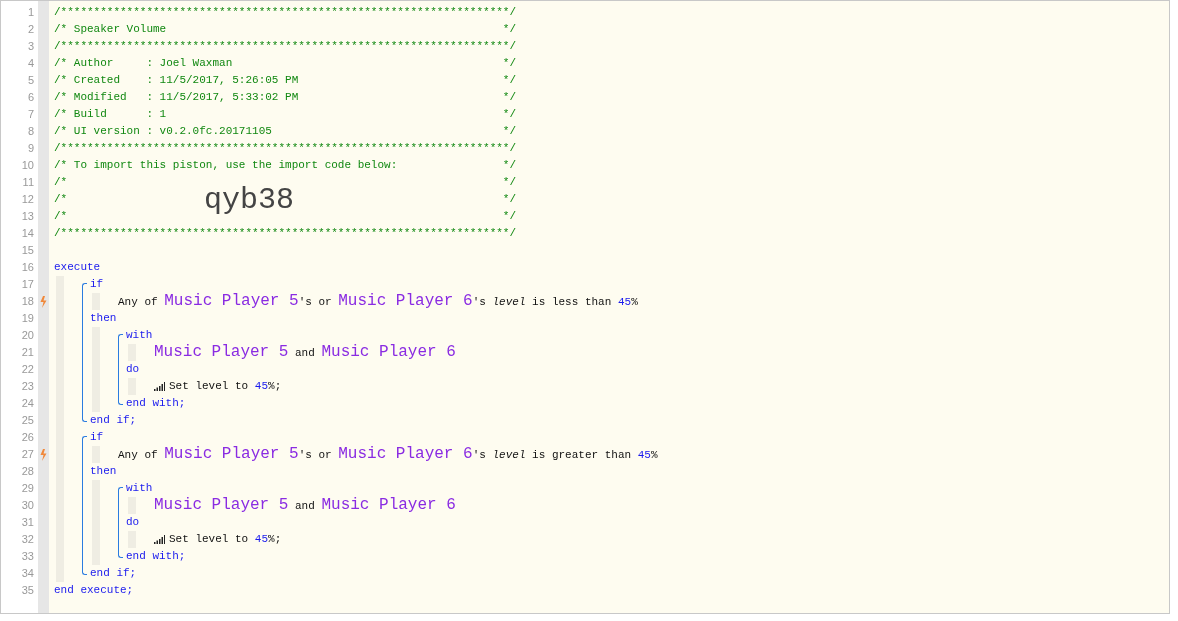 The height and width of the screenshot is (621, 1178). What do you see at coordinates (27, 233) in the screenshot?
I see `line-number: 14` at bounding box center [27, 233].